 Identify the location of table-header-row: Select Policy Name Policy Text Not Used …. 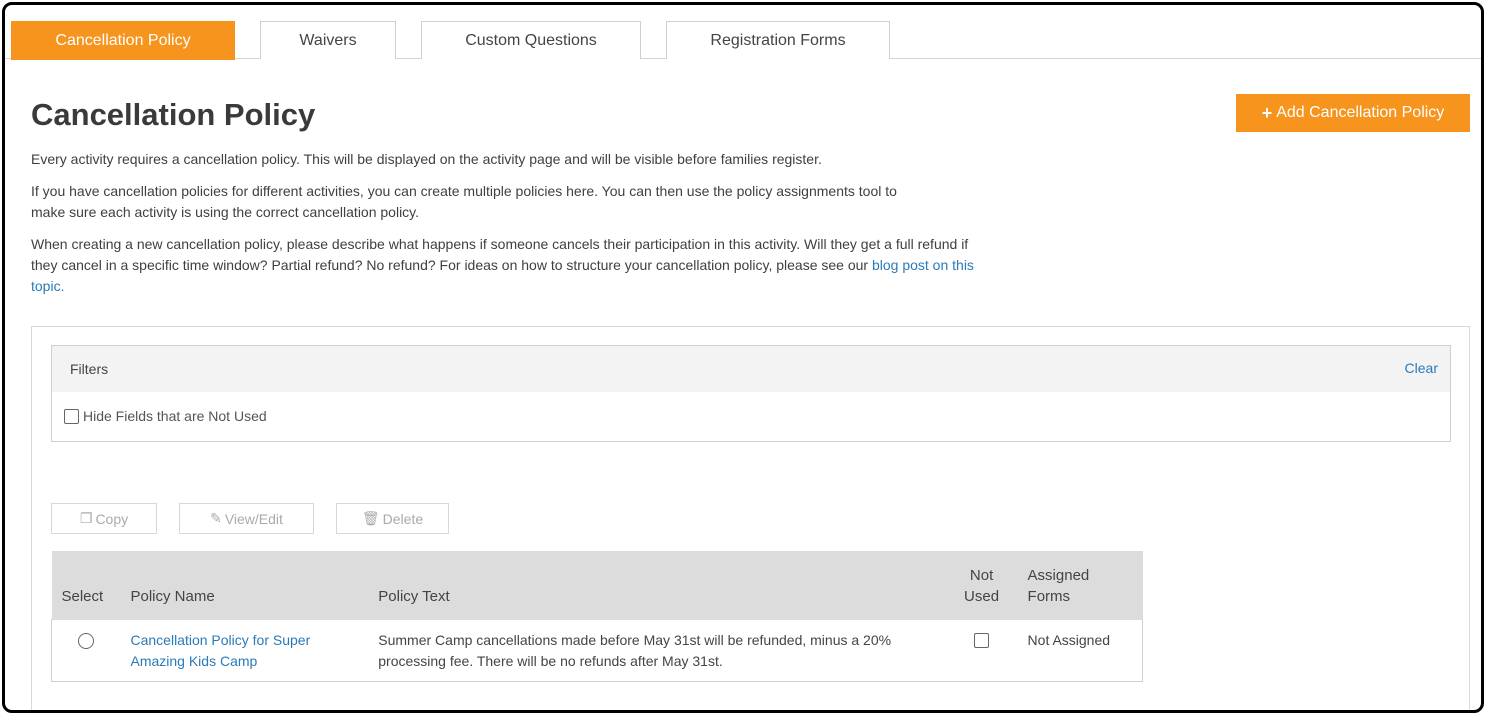
(597, 585).